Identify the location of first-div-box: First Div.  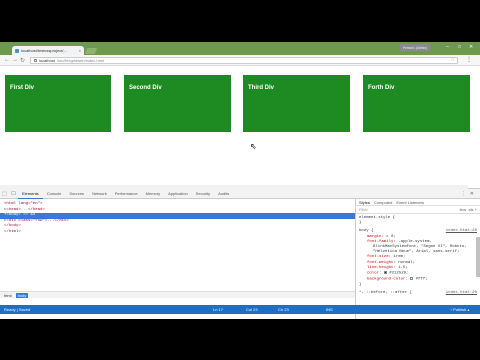
(58, 103).